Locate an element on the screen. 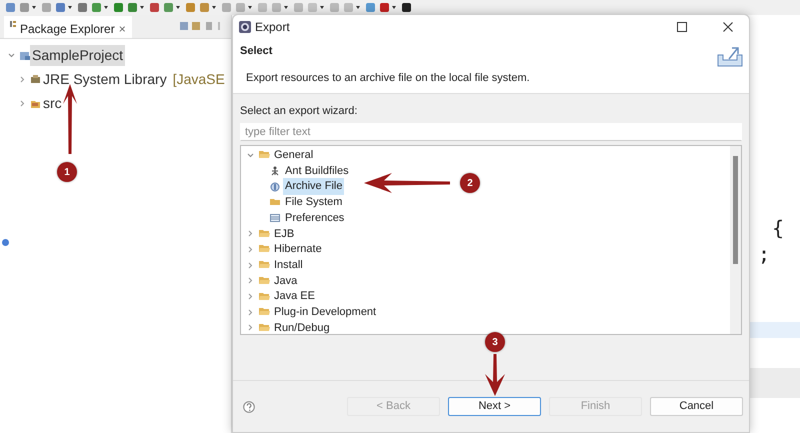  annotation-arrow is located at coordinates (495, 375).